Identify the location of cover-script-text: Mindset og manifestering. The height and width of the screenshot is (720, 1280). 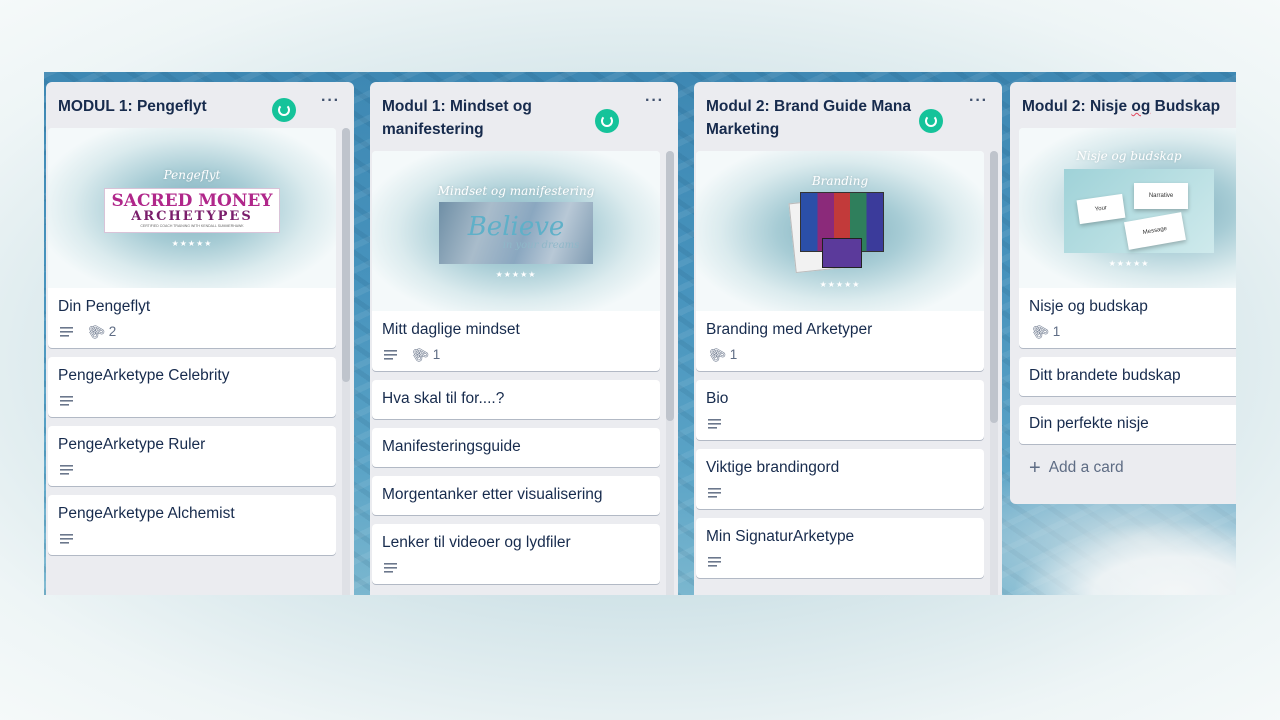
(516, 190).